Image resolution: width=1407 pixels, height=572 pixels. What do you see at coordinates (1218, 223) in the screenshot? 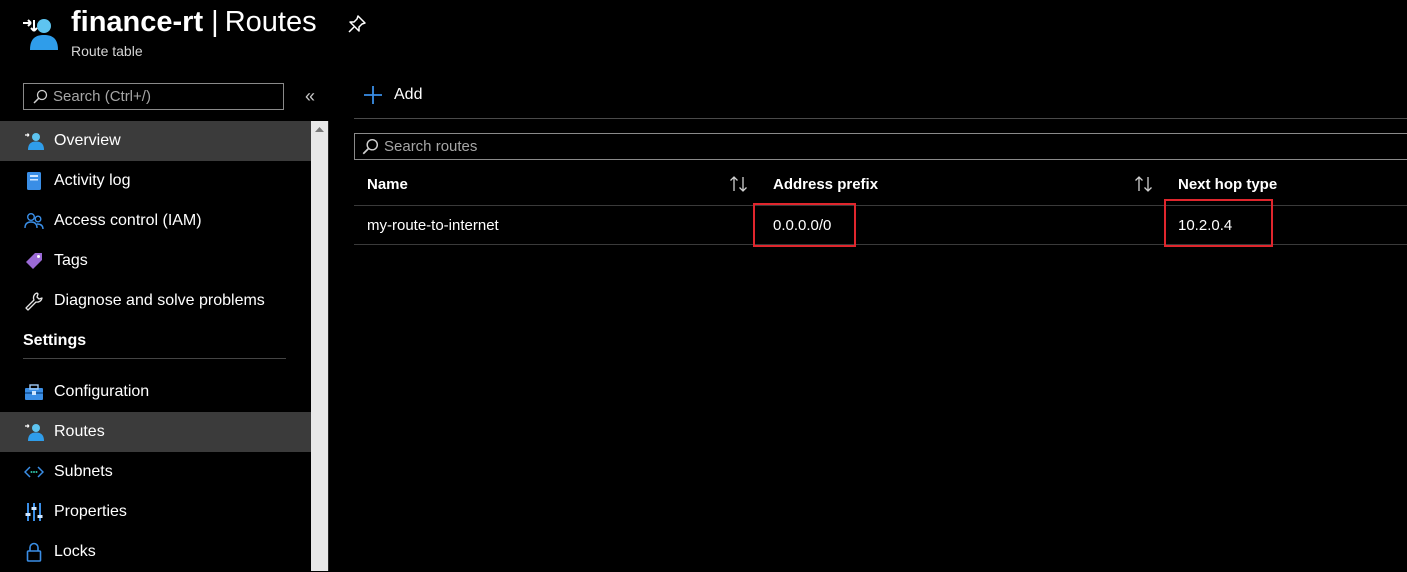
I see `highlight-box-next-hop` at bounding box center [1218, 223].